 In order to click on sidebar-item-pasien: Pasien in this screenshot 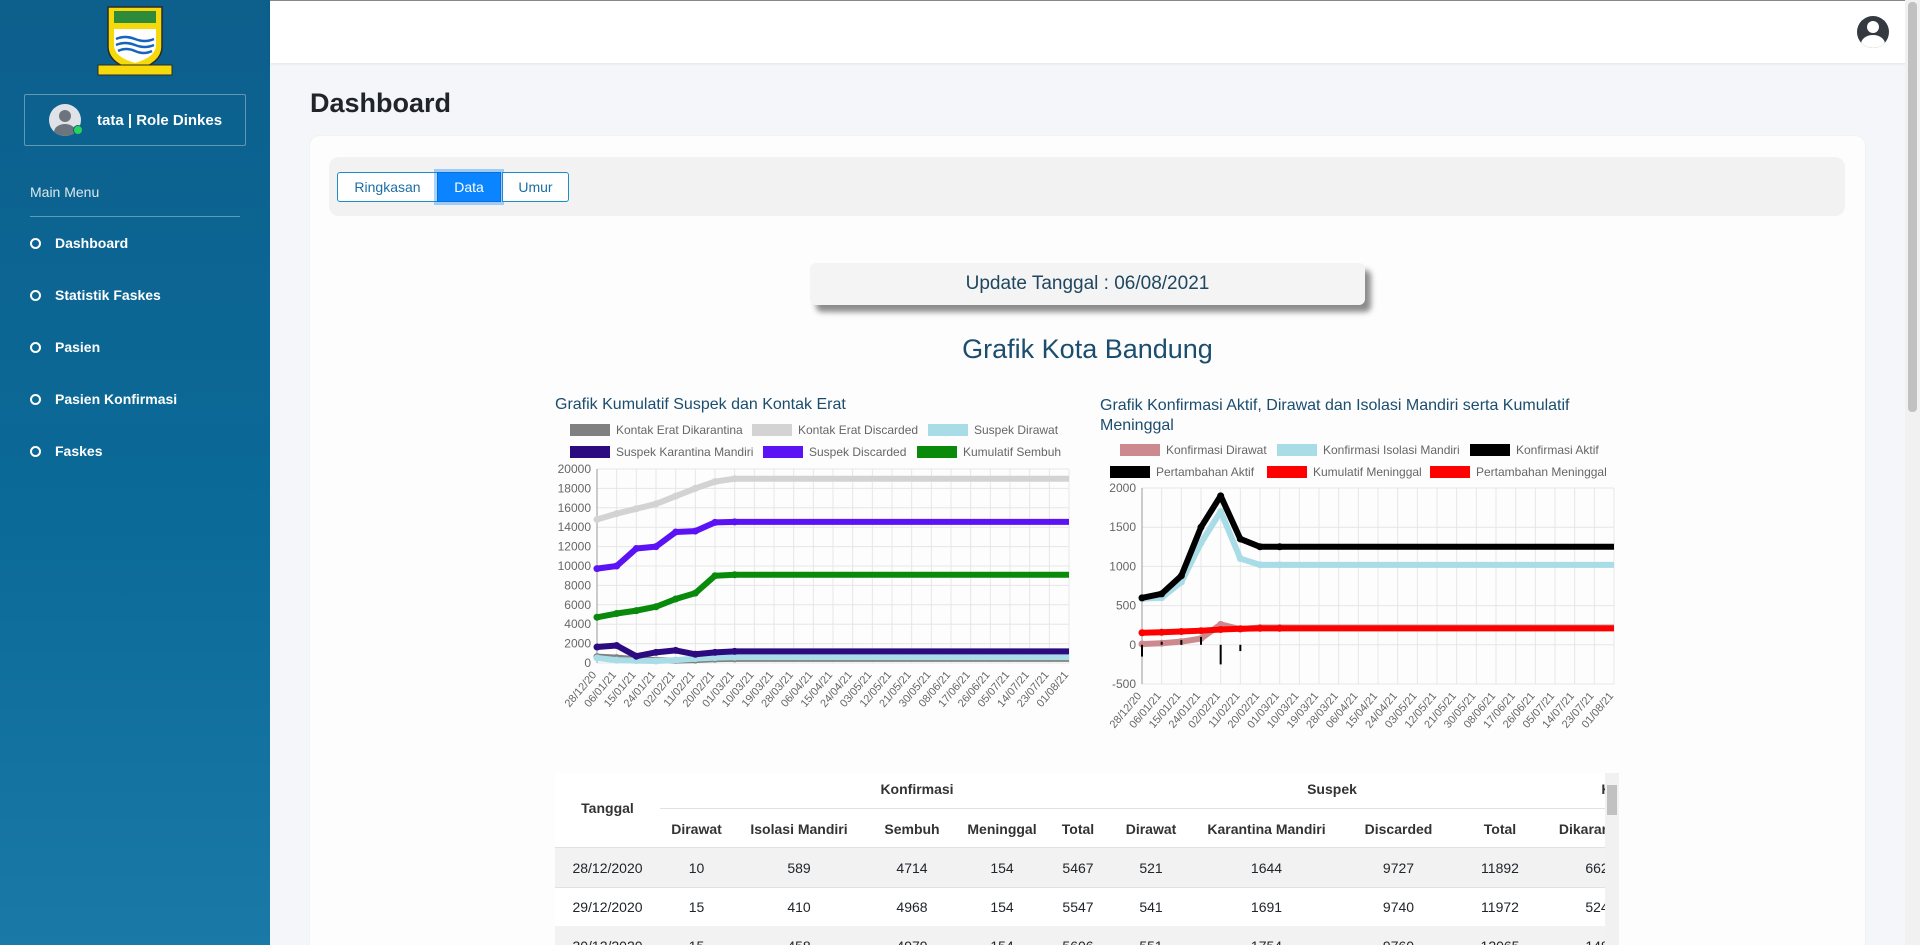, I will do `click(65, 347)`.